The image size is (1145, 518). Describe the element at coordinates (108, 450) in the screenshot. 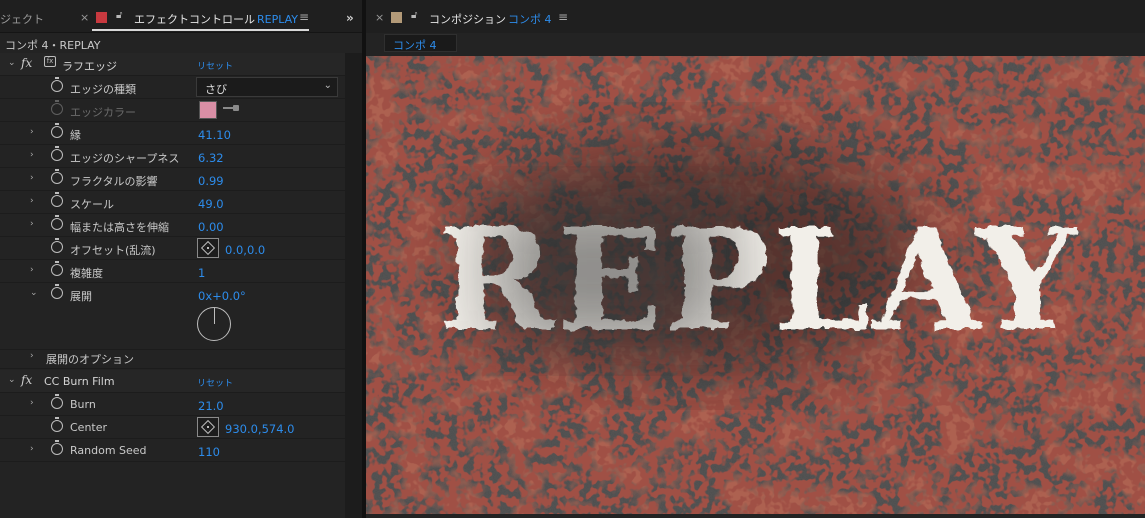

I see `param-name: Random Seed` at that location.